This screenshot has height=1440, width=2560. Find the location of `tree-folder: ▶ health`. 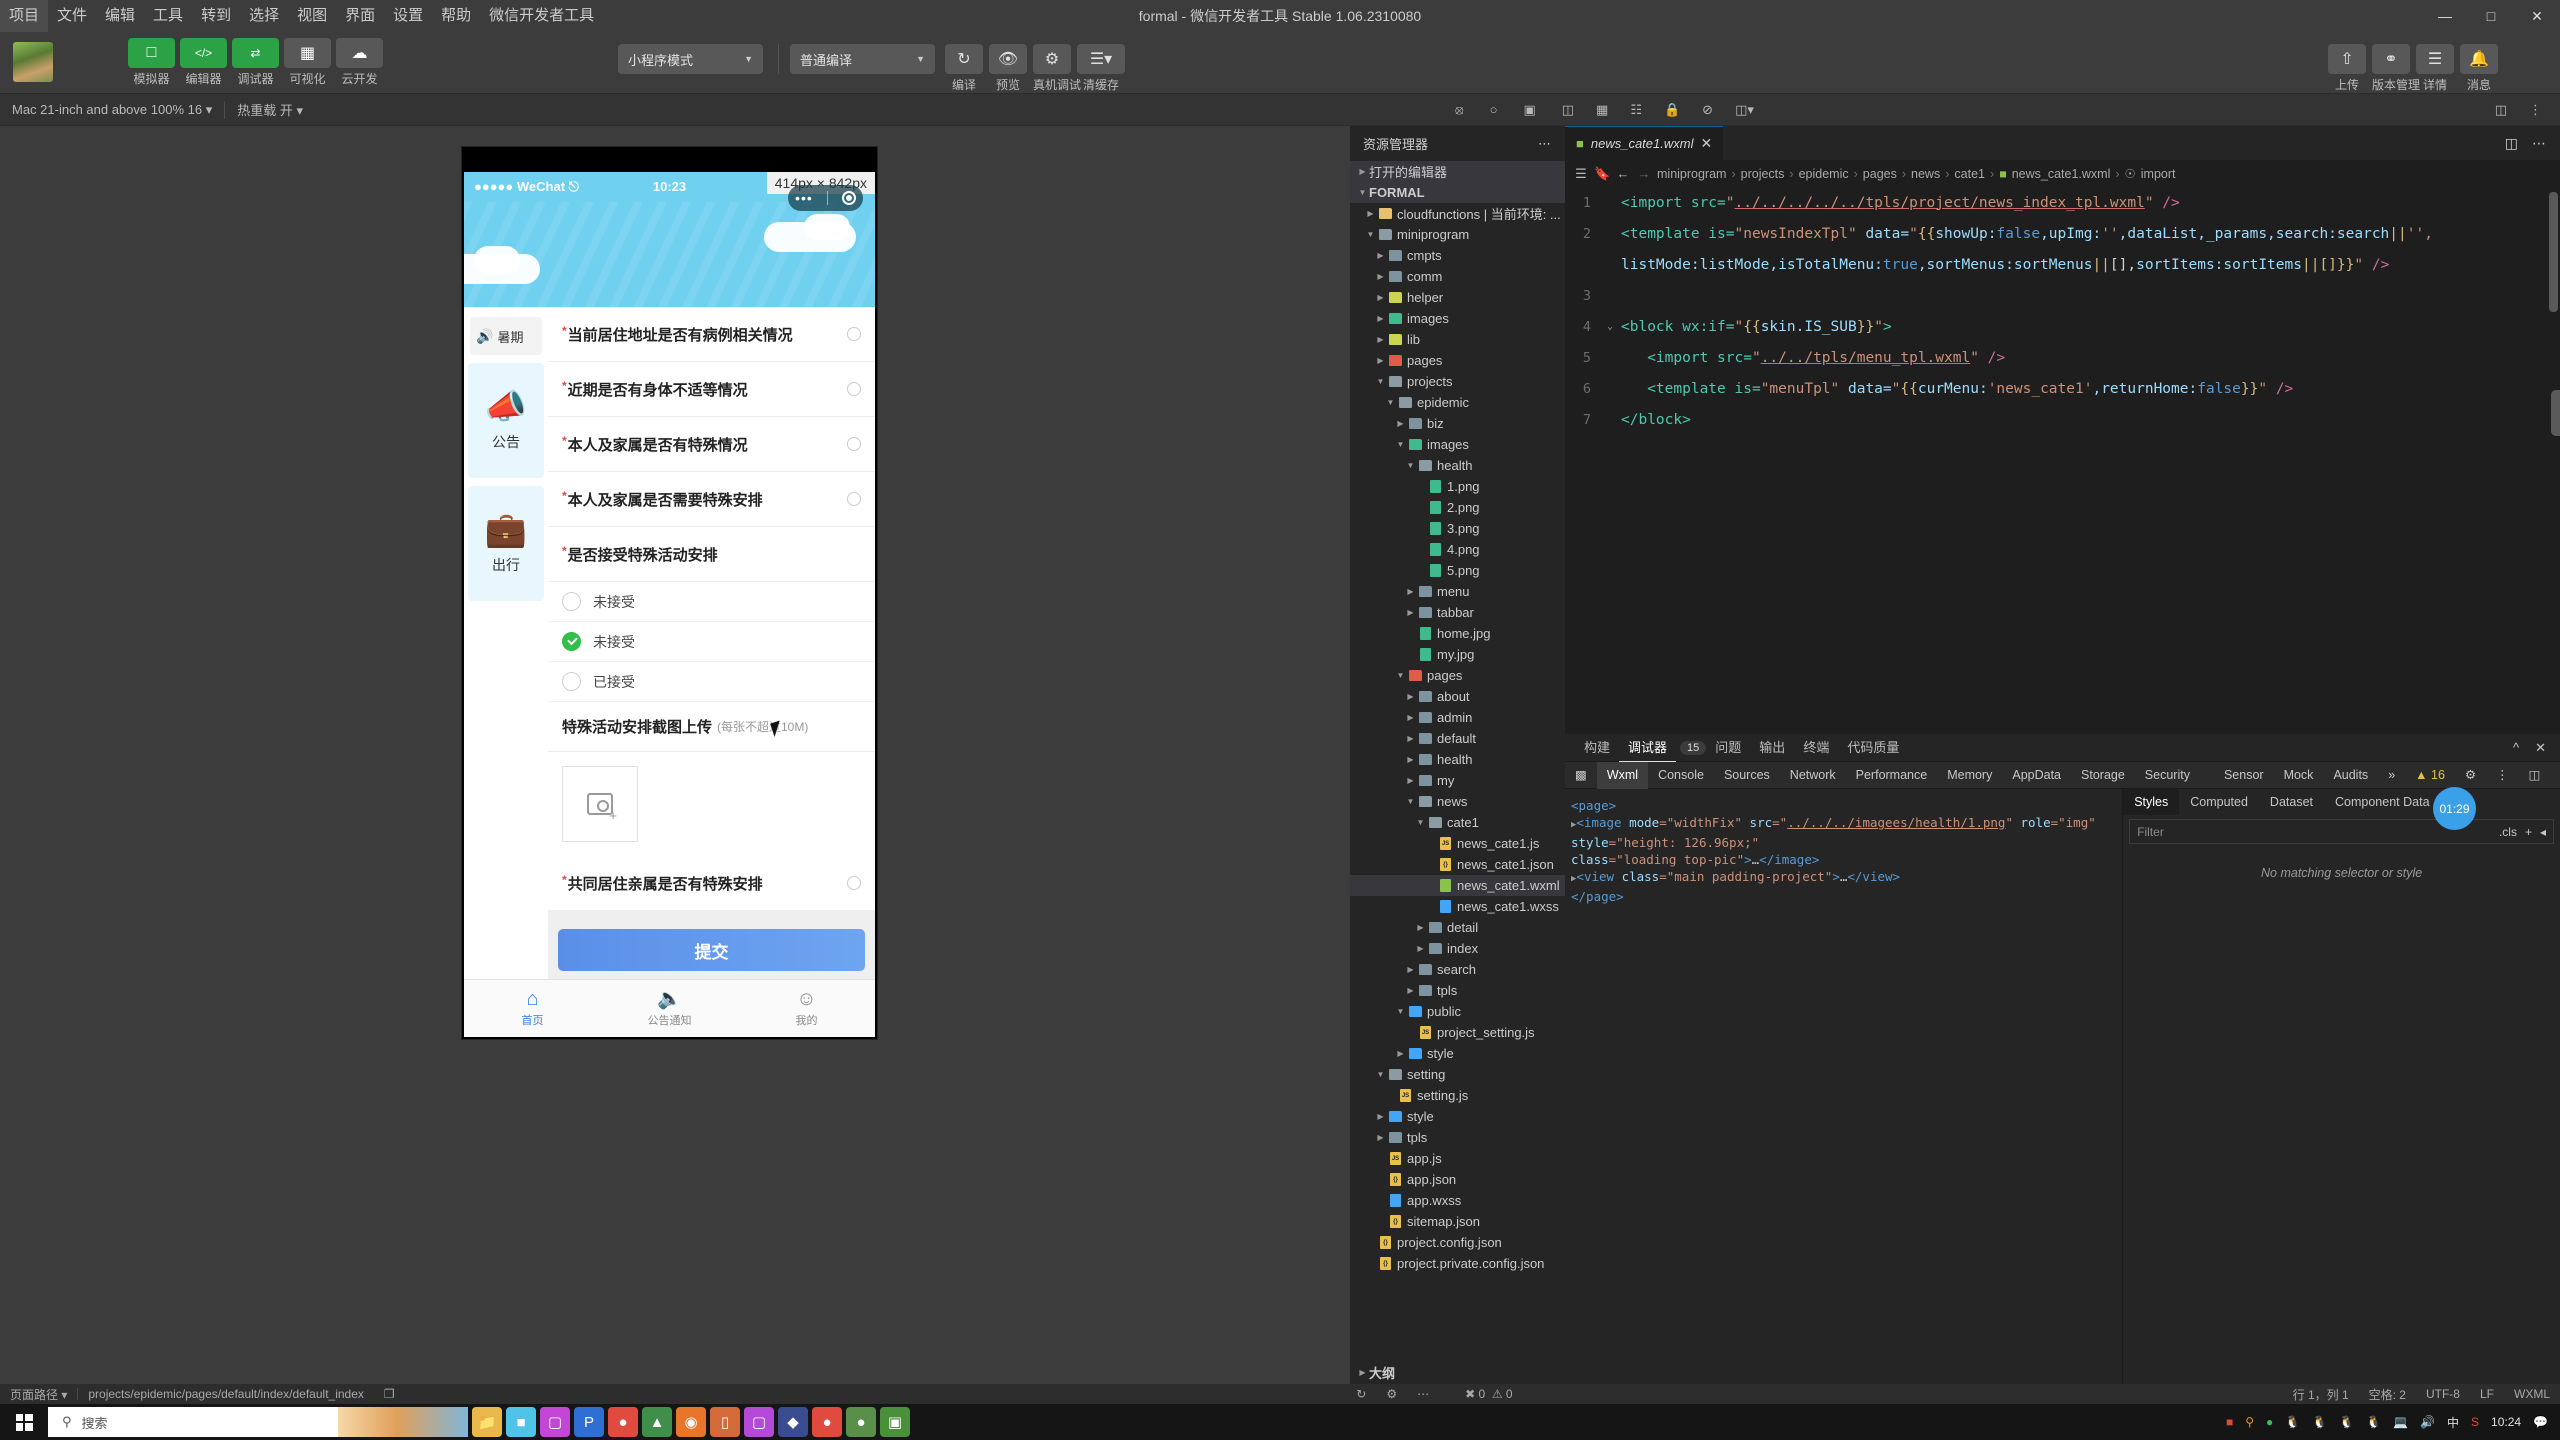

tree-folder: ▶ health is located at coordinates (1457, 759).